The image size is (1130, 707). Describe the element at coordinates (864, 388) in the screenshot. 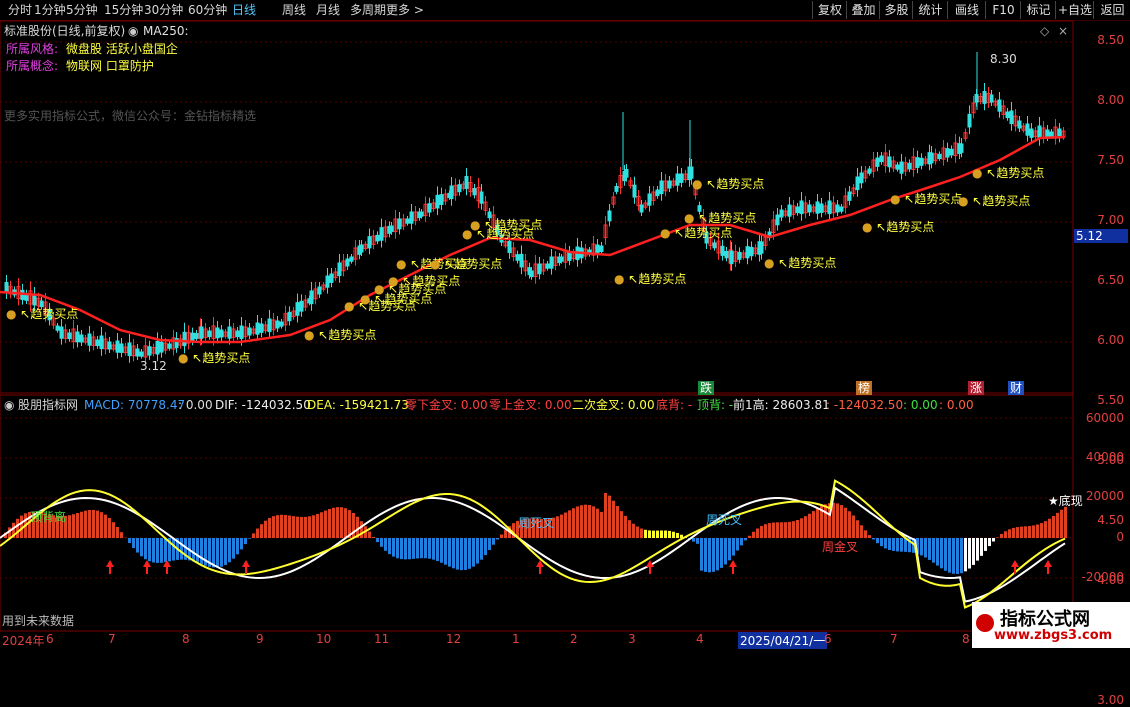

I see `event-marker: 榜` at that location.